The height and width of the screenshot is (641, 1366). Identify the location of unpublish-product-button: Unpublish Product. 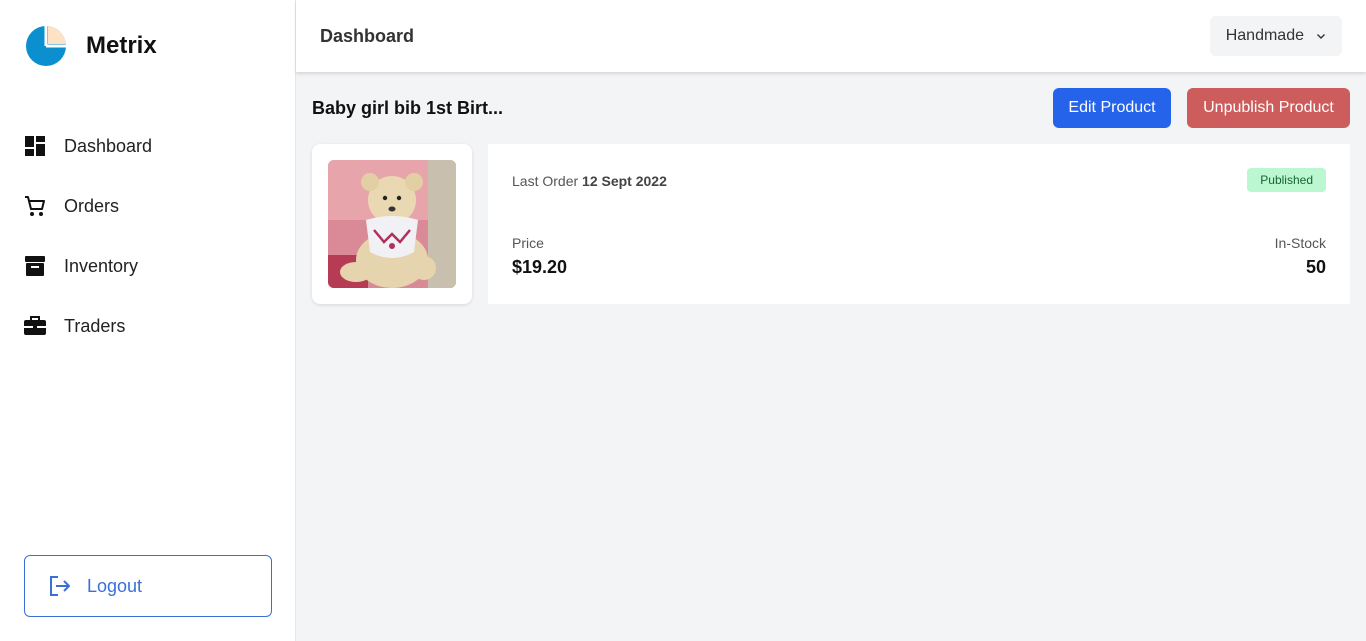
(1268, 108).